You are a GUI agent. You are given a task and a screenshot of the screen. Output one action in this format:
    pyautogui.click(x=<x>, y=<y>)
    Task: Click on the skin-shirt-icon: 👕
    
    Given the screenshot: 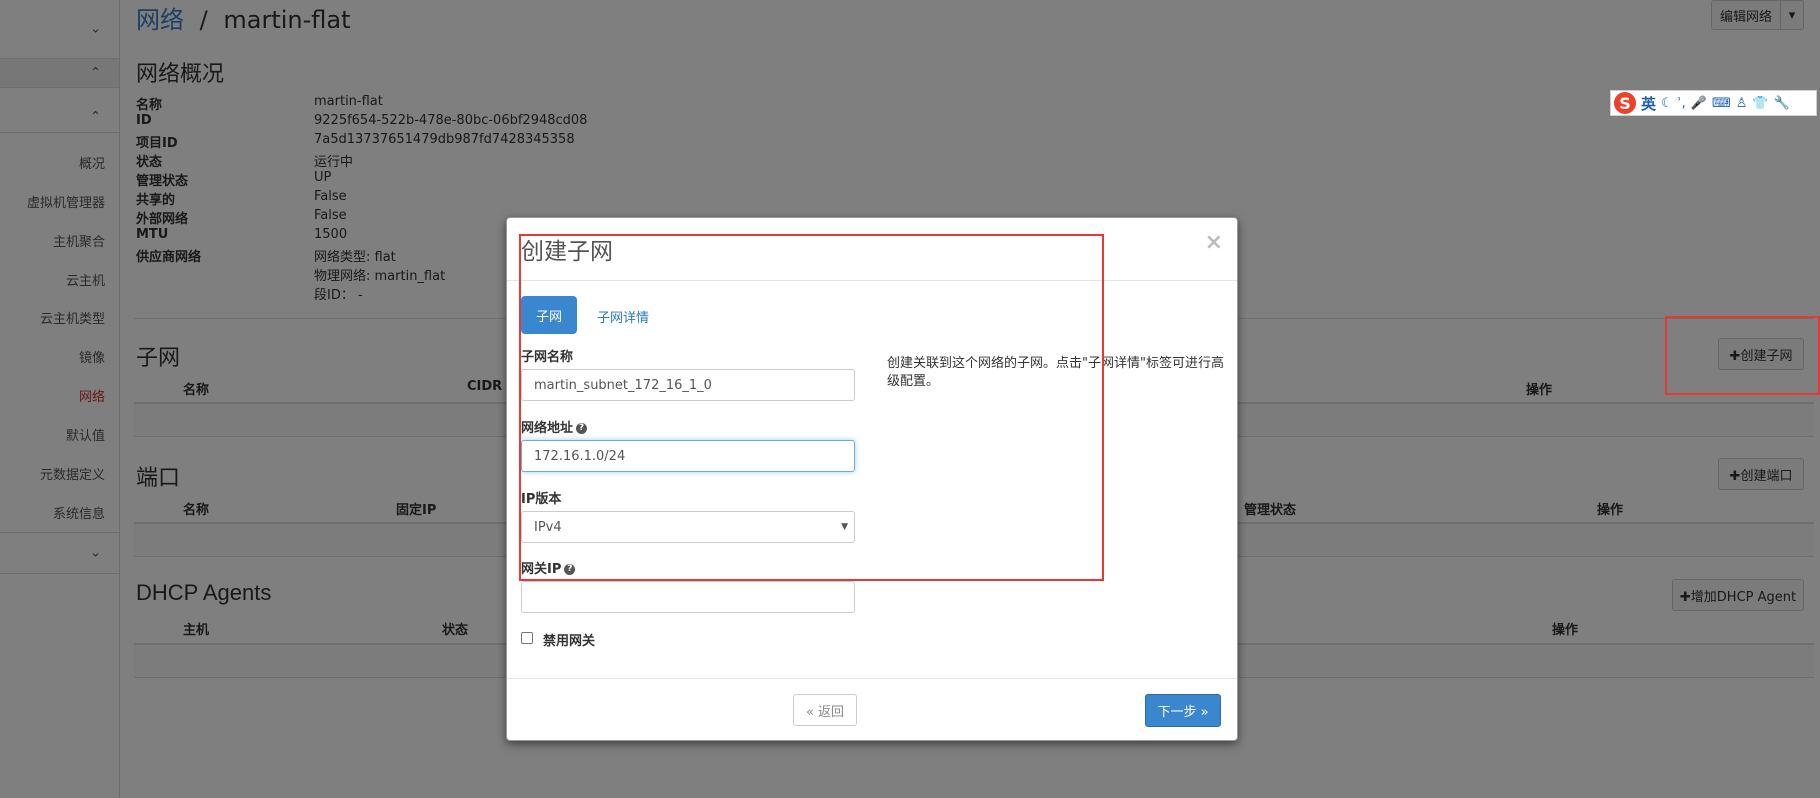 What is the action you would take?
    pyautogui.click(x=1760, y=103)
    